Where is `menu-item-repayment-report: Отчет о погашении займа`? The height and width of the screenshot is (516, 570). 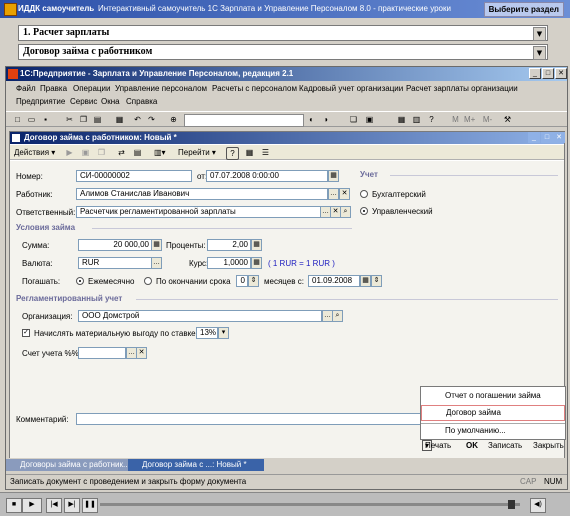 menu-item-repayment-report: Отчет о погашении займа is located at coordinates (493, 396).